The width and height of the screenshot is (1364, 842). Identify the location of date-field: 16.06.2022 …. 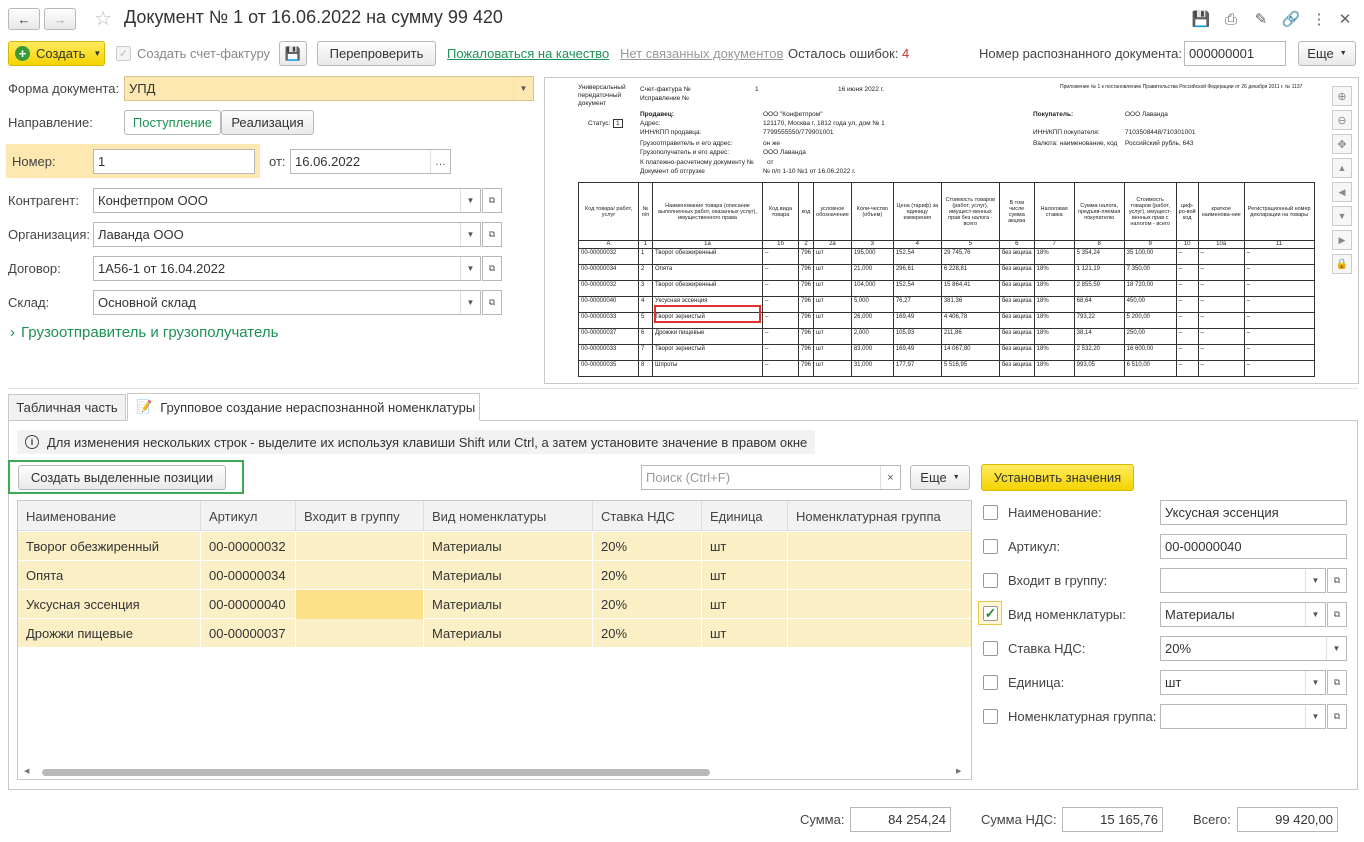
(370, 161).